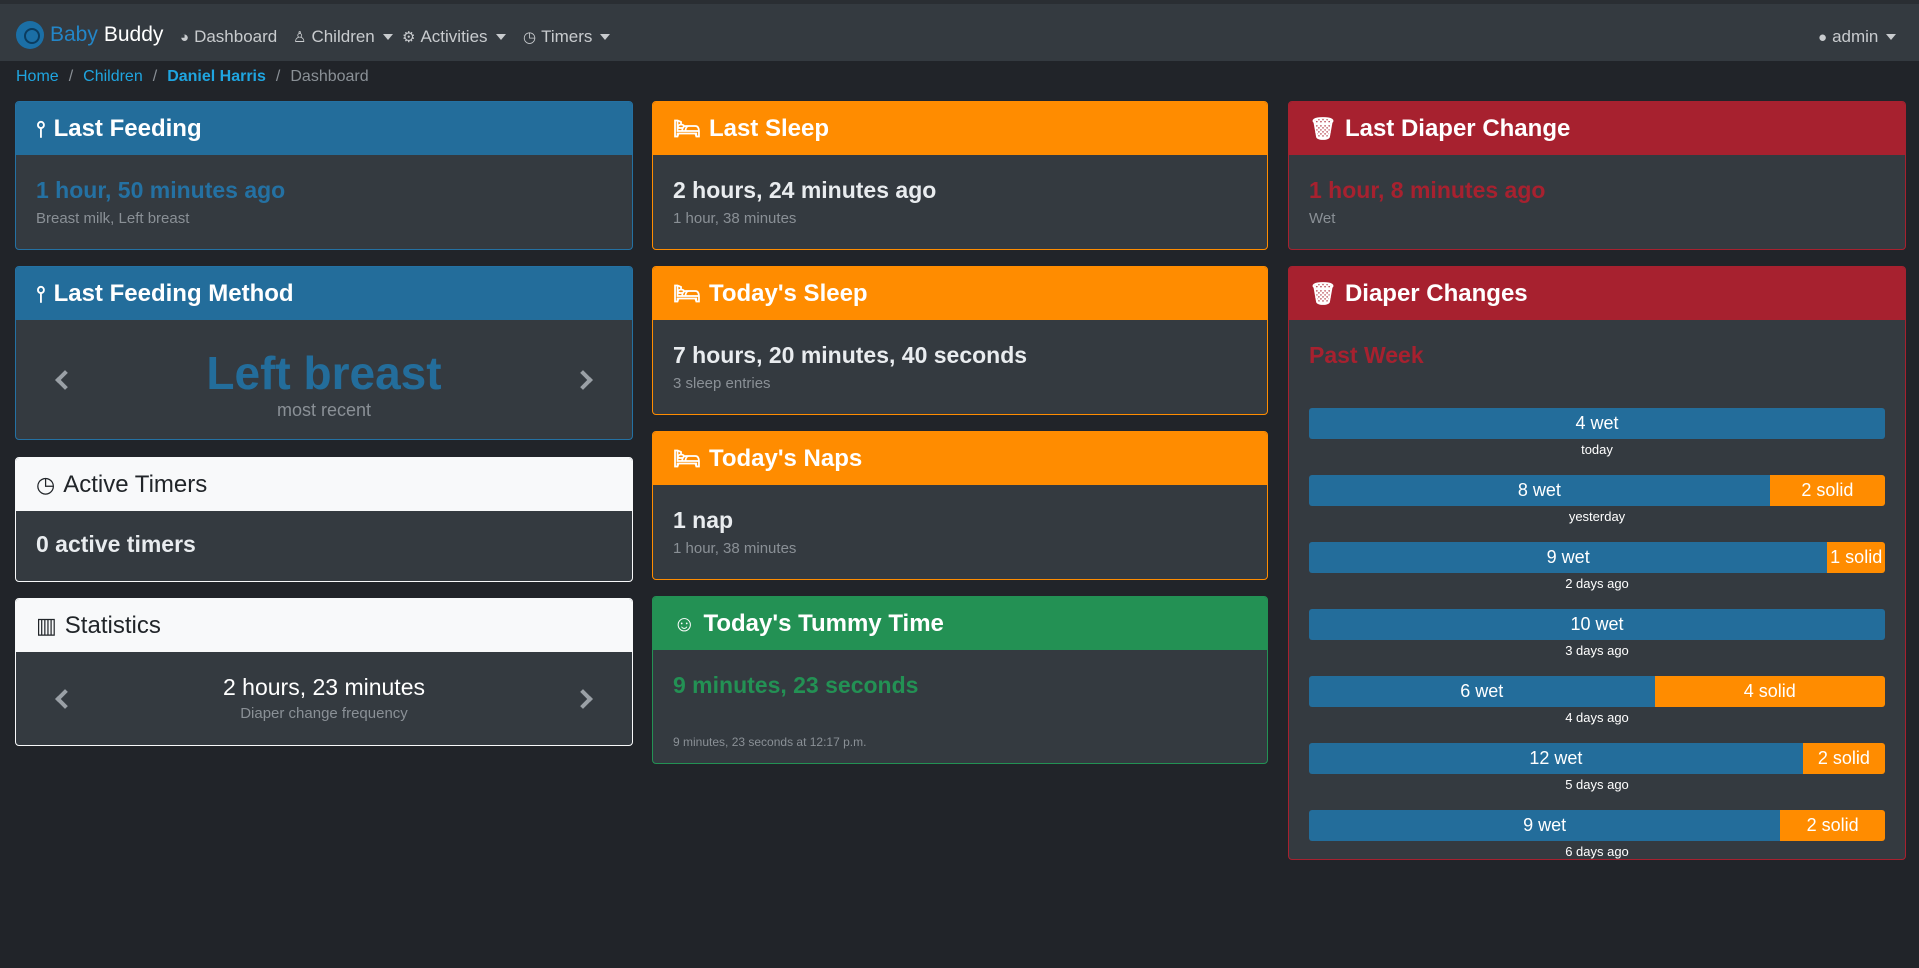  I want to click on diaper-day-bar: 12 wet 2 solid, so click(1597, 758).